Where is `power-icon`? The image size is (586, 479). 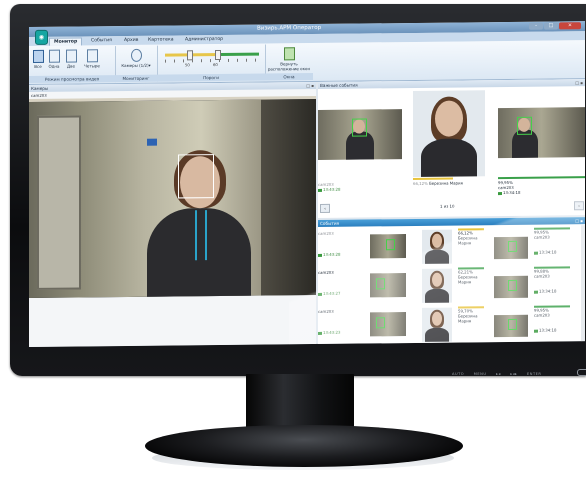
power-icon is located at coordinates (581, 372).